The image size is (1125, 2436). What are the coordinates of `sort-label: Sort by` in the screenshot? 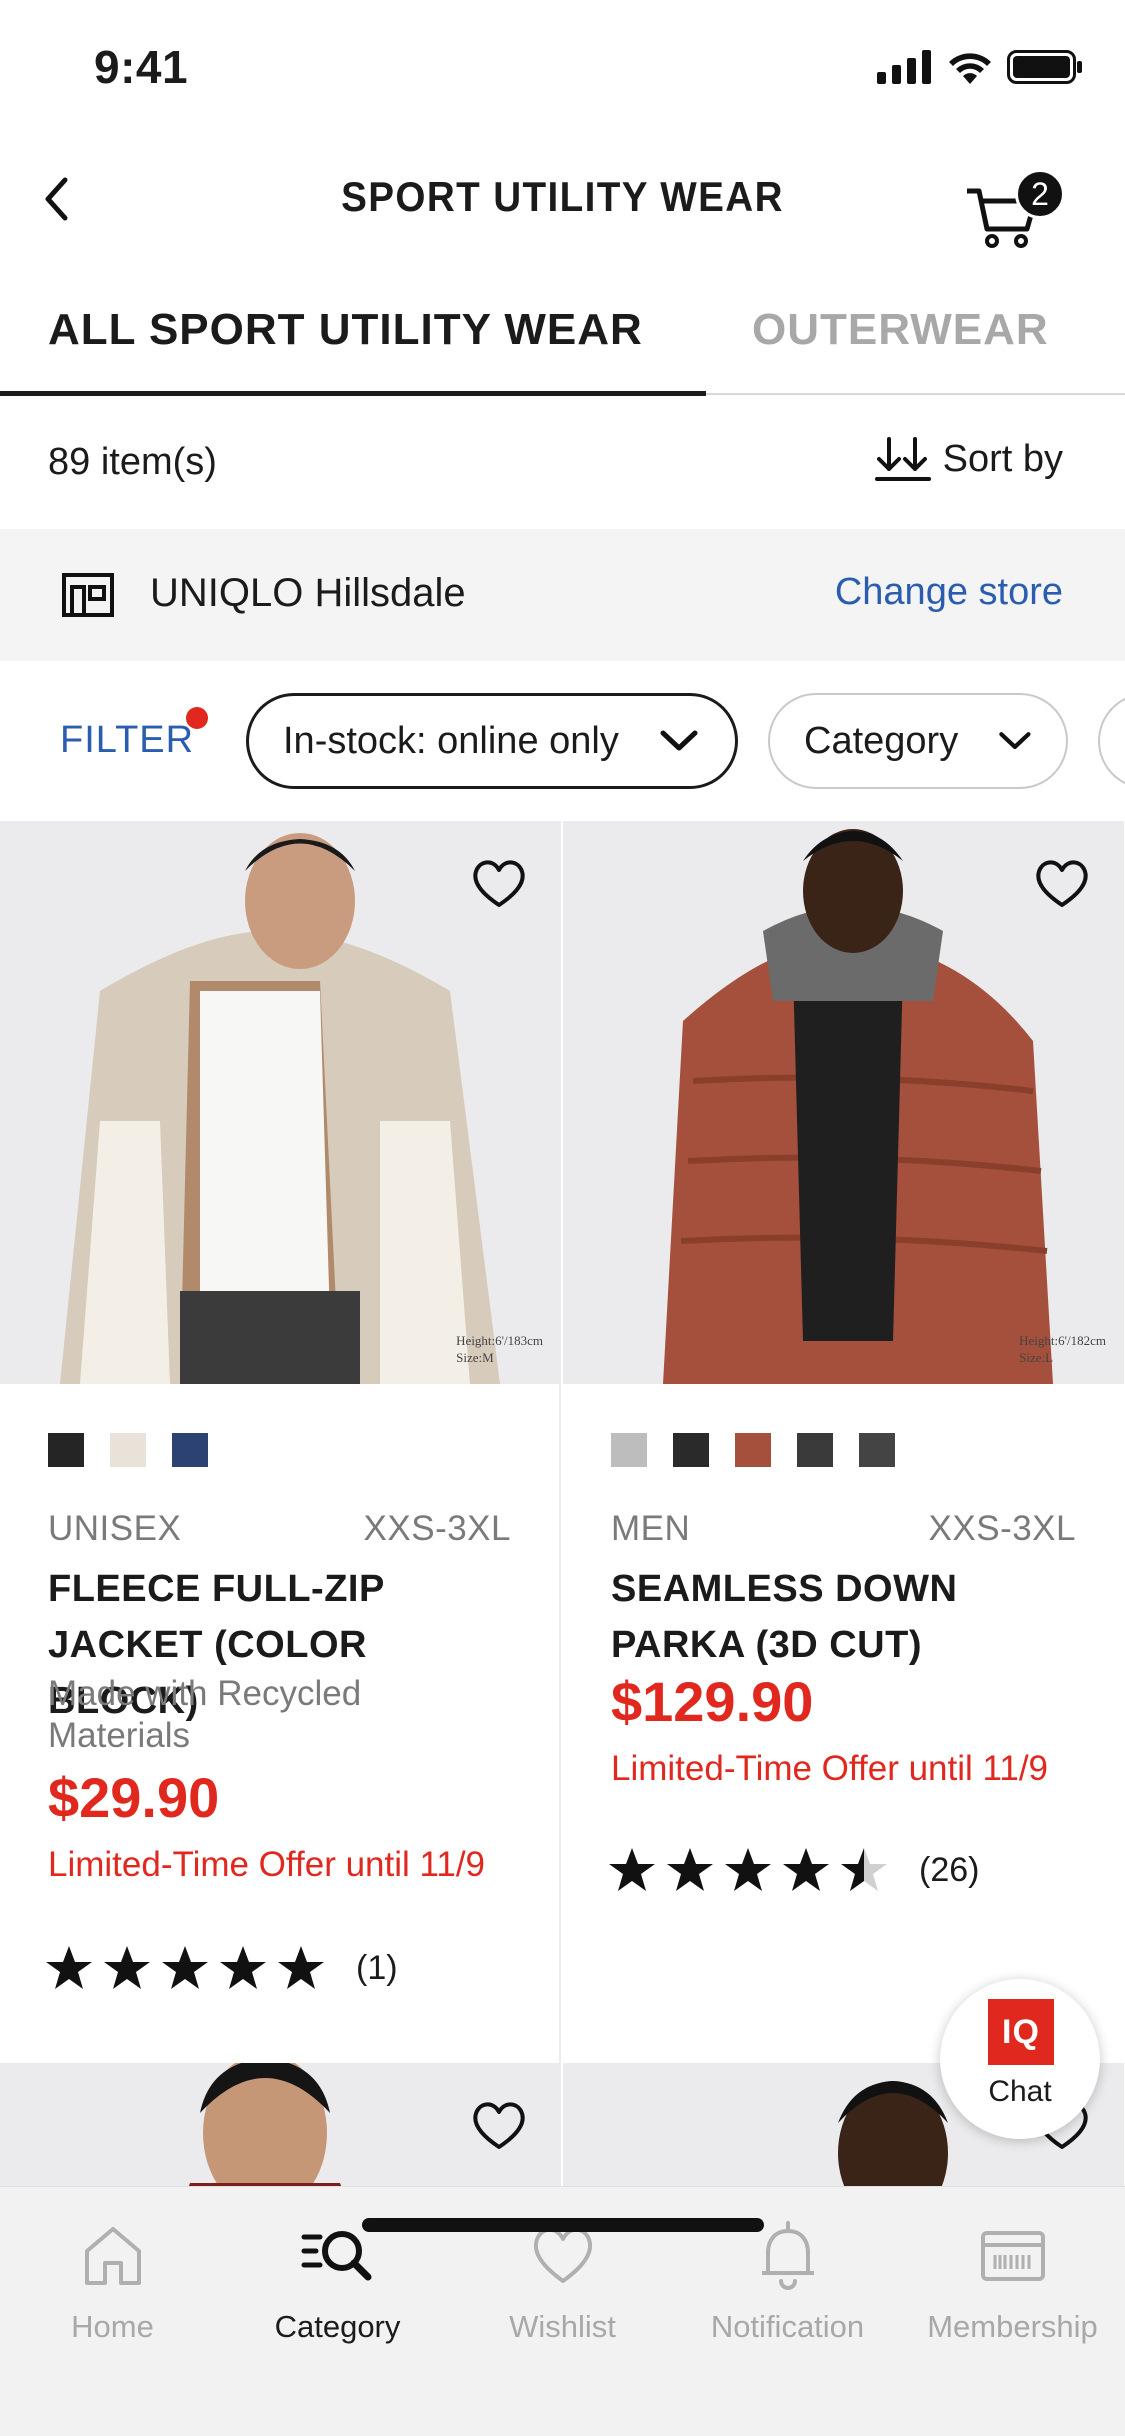 It's located at (1002, 458).